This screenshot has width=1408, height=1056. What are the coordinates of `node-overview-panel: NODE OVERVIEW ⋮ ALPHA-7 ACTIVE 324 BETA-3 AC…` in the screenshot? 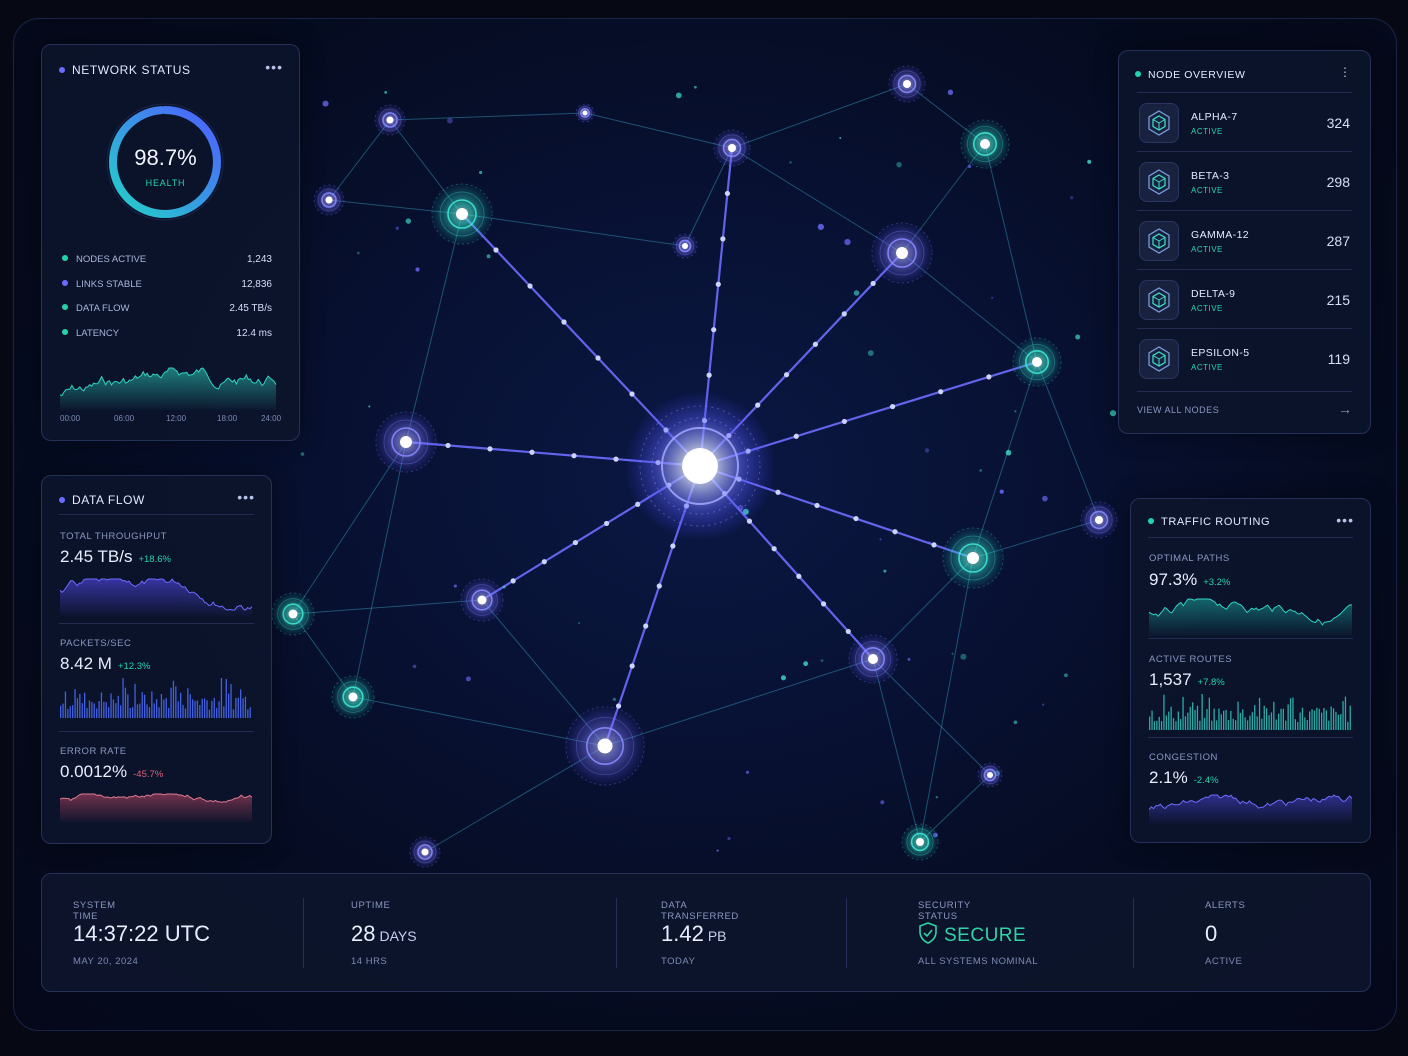 It's located at (1244, 242).